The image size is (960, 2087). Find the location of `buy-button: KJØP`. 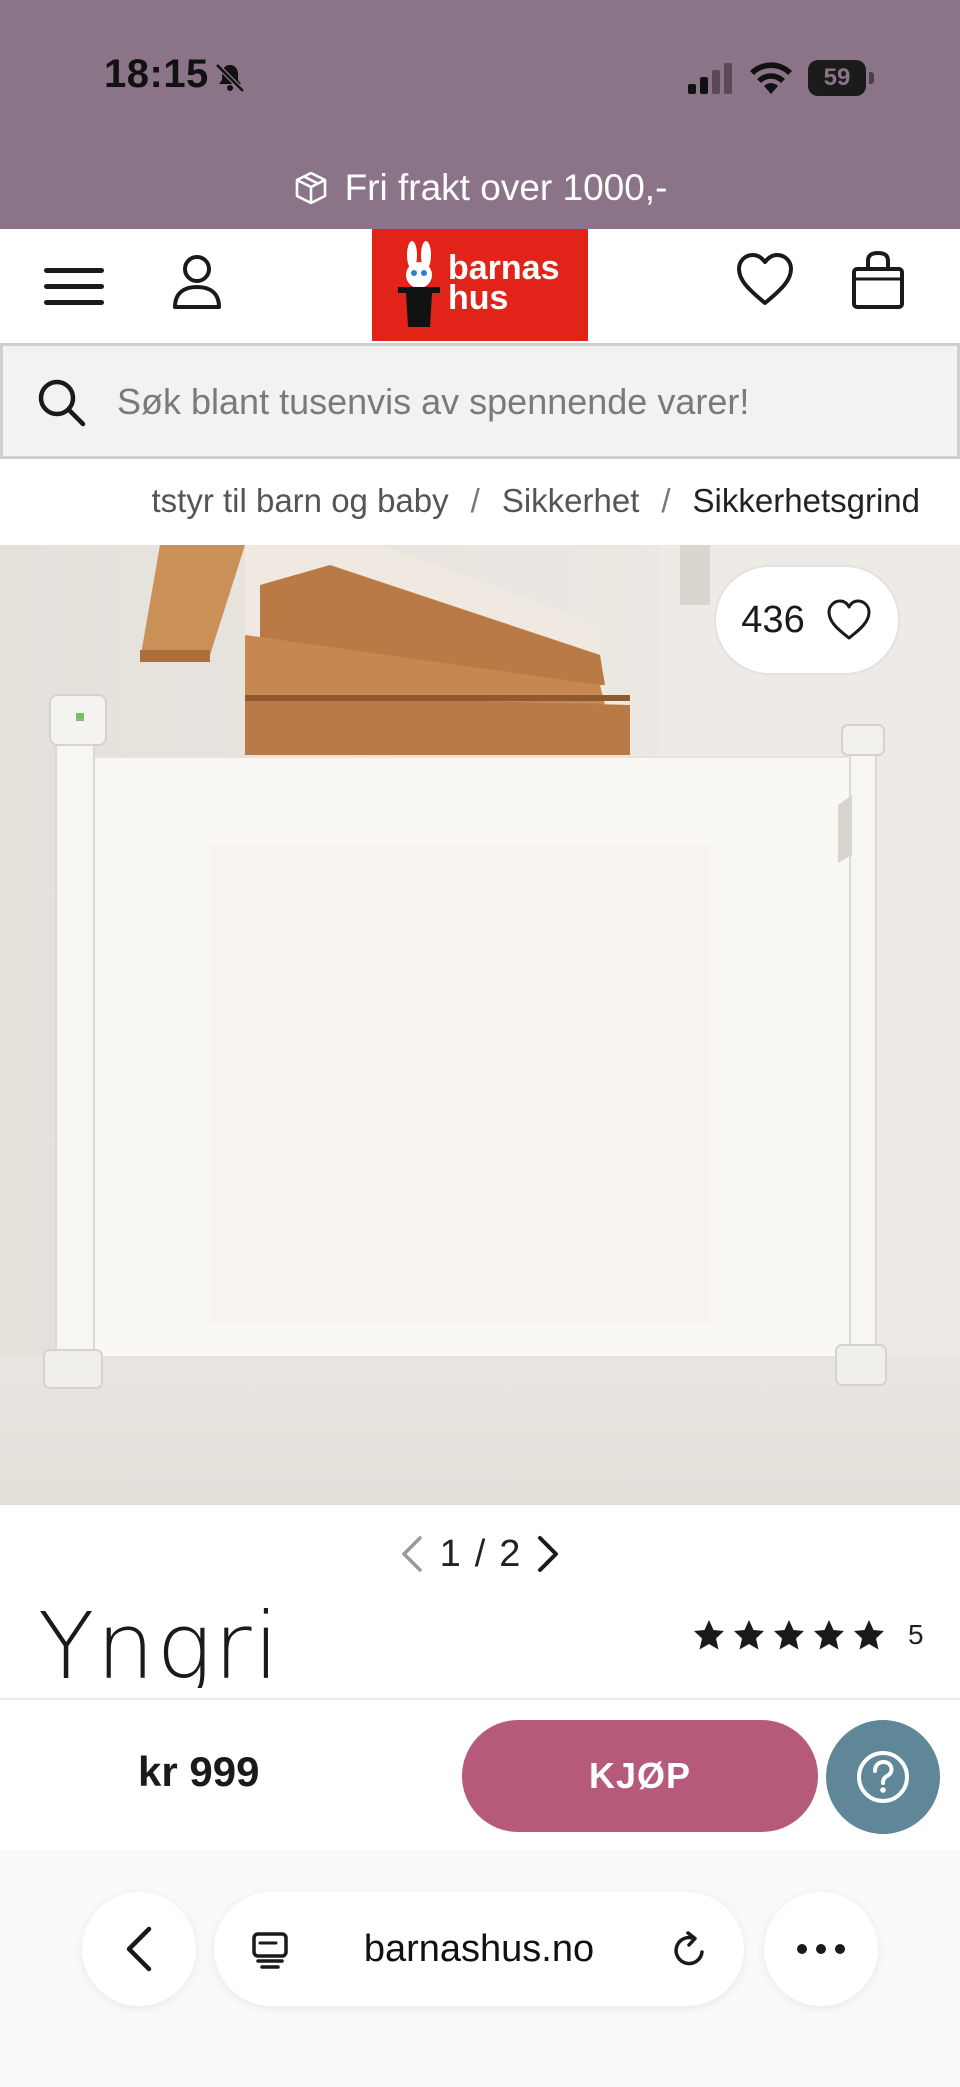

buy-button: KJØP is located at coordinates (640, 1776).